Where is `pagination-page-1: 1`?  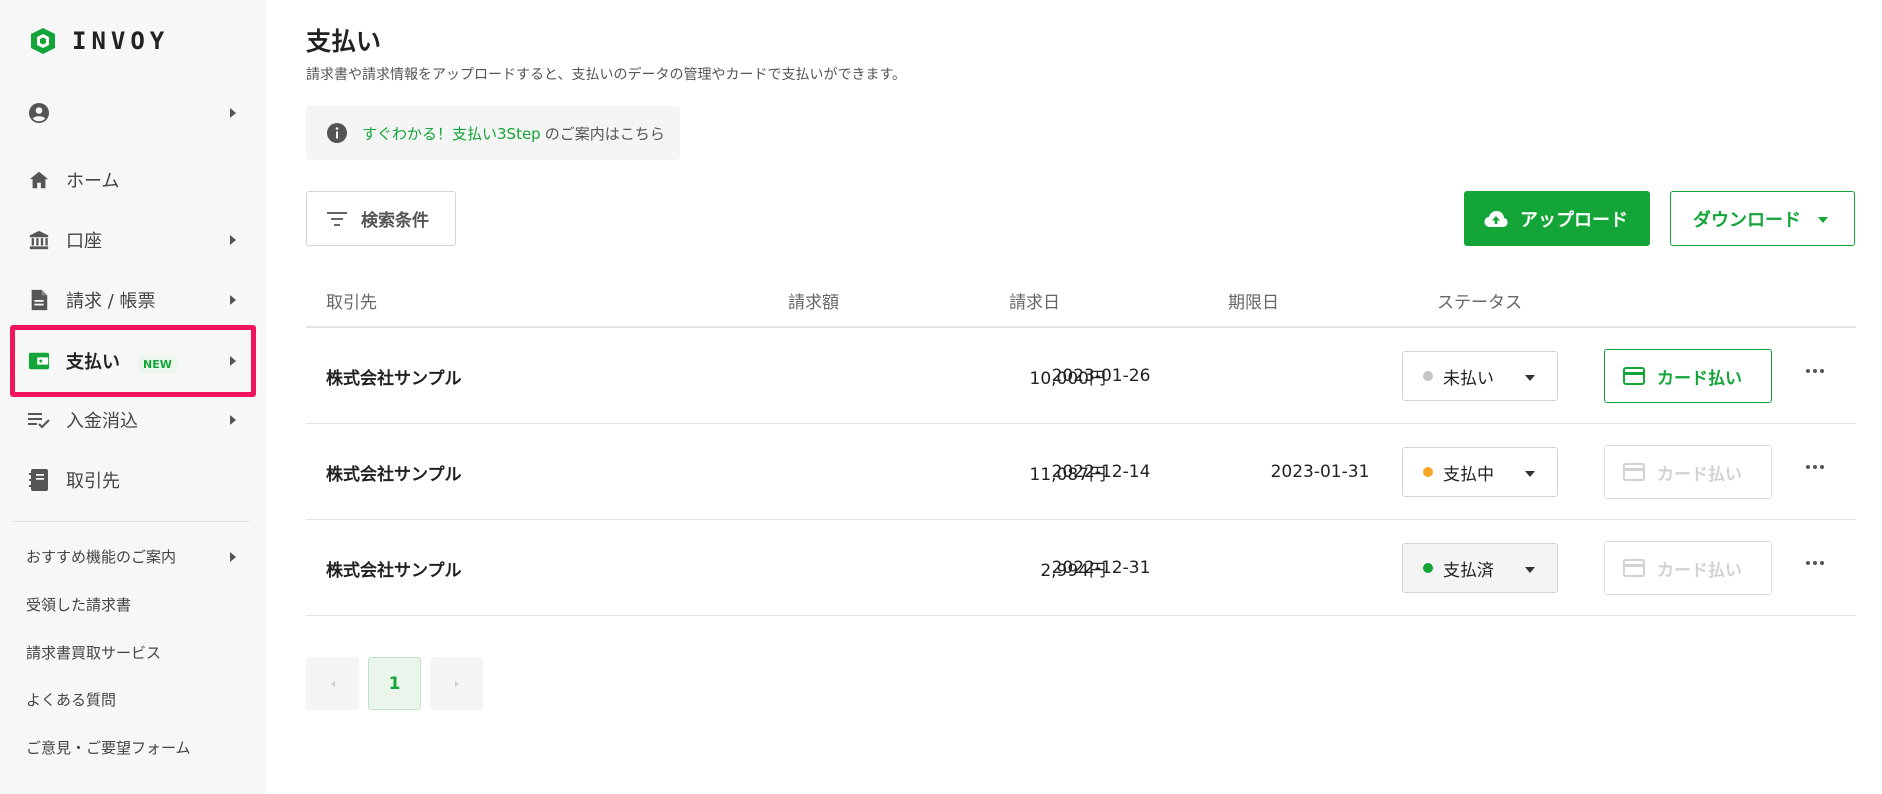
pagination-page-1: 1 is located at coordinates (394, 683).